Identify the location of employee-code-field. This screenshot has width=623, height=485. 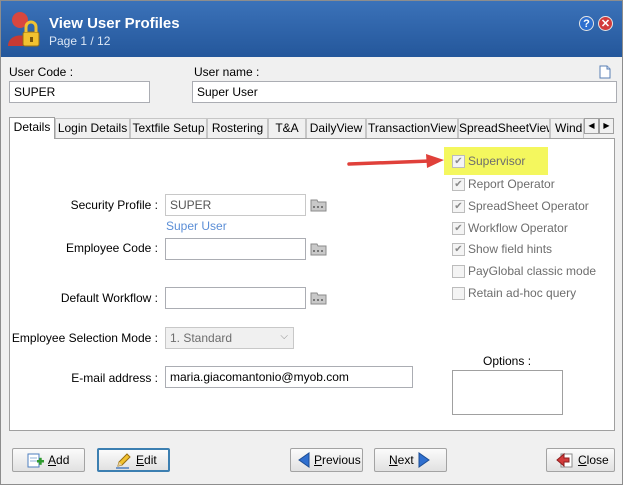
(235, 249).